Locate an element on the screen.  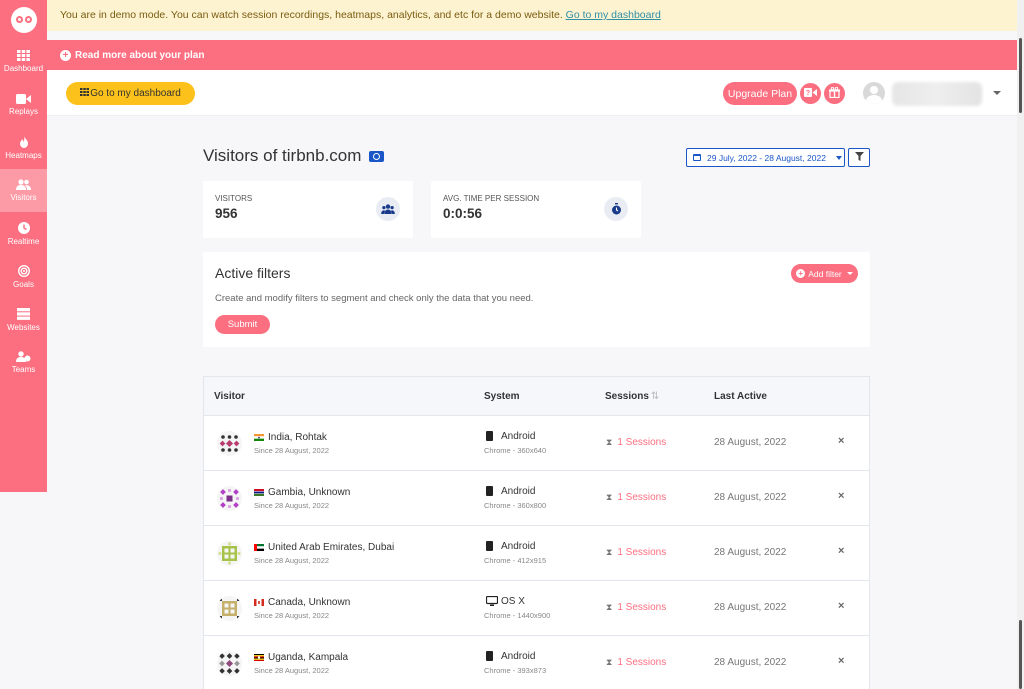
submit-button: Submit is located at coordinates (242, 324).